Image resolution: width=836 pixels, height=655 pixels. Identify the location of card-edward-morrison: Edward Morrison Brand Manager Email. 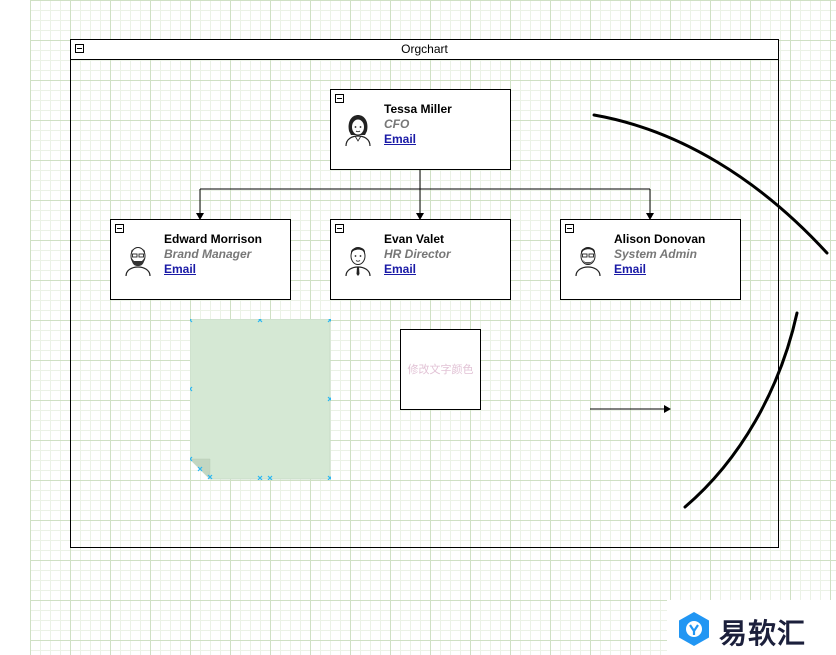
(200, 259).